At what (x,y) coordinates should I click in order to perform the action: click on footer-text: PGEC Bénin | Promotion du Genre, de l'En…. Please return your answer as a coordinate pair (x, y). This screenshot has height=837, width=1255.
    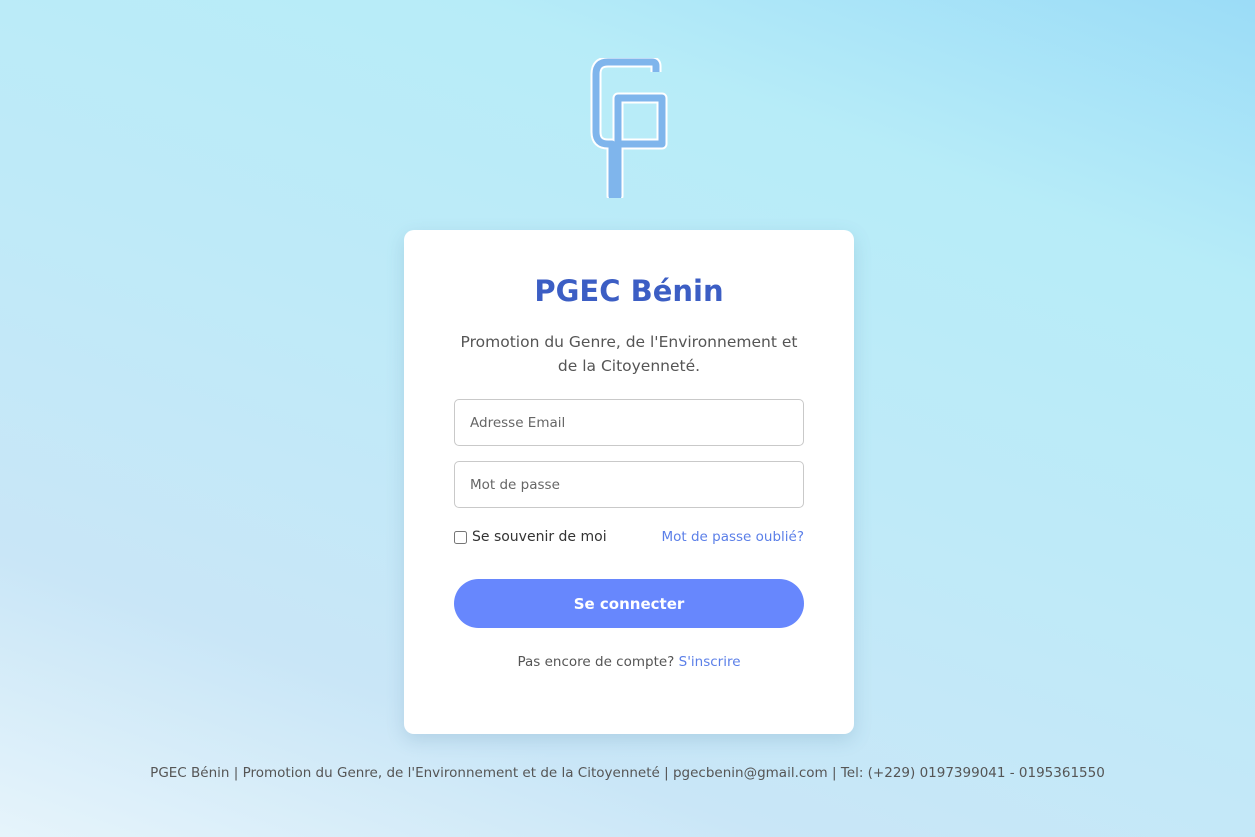
    Looking at the image, I should click on (627, 773).